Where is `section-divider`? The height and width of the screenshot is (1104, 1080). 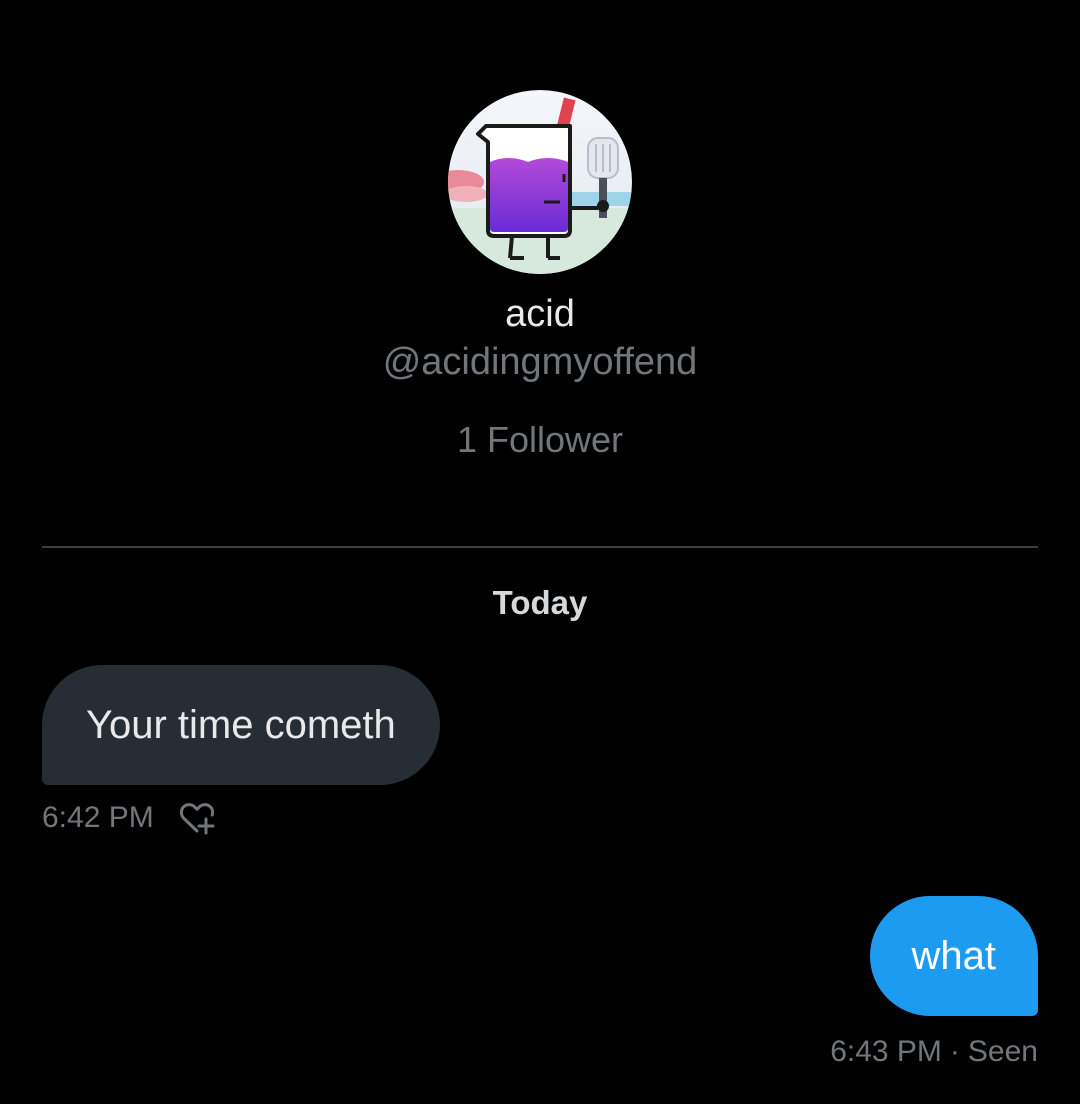 section-divider is located at coordinates (540, 547).